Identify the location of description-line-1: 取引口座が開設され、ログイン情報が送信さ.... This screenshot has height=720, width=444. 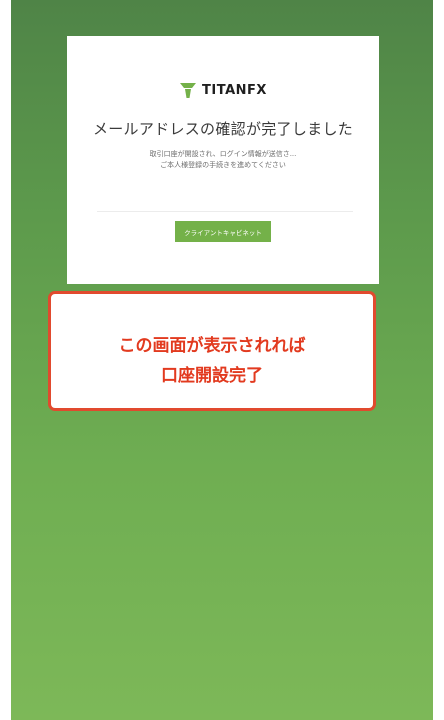
(223, 154).